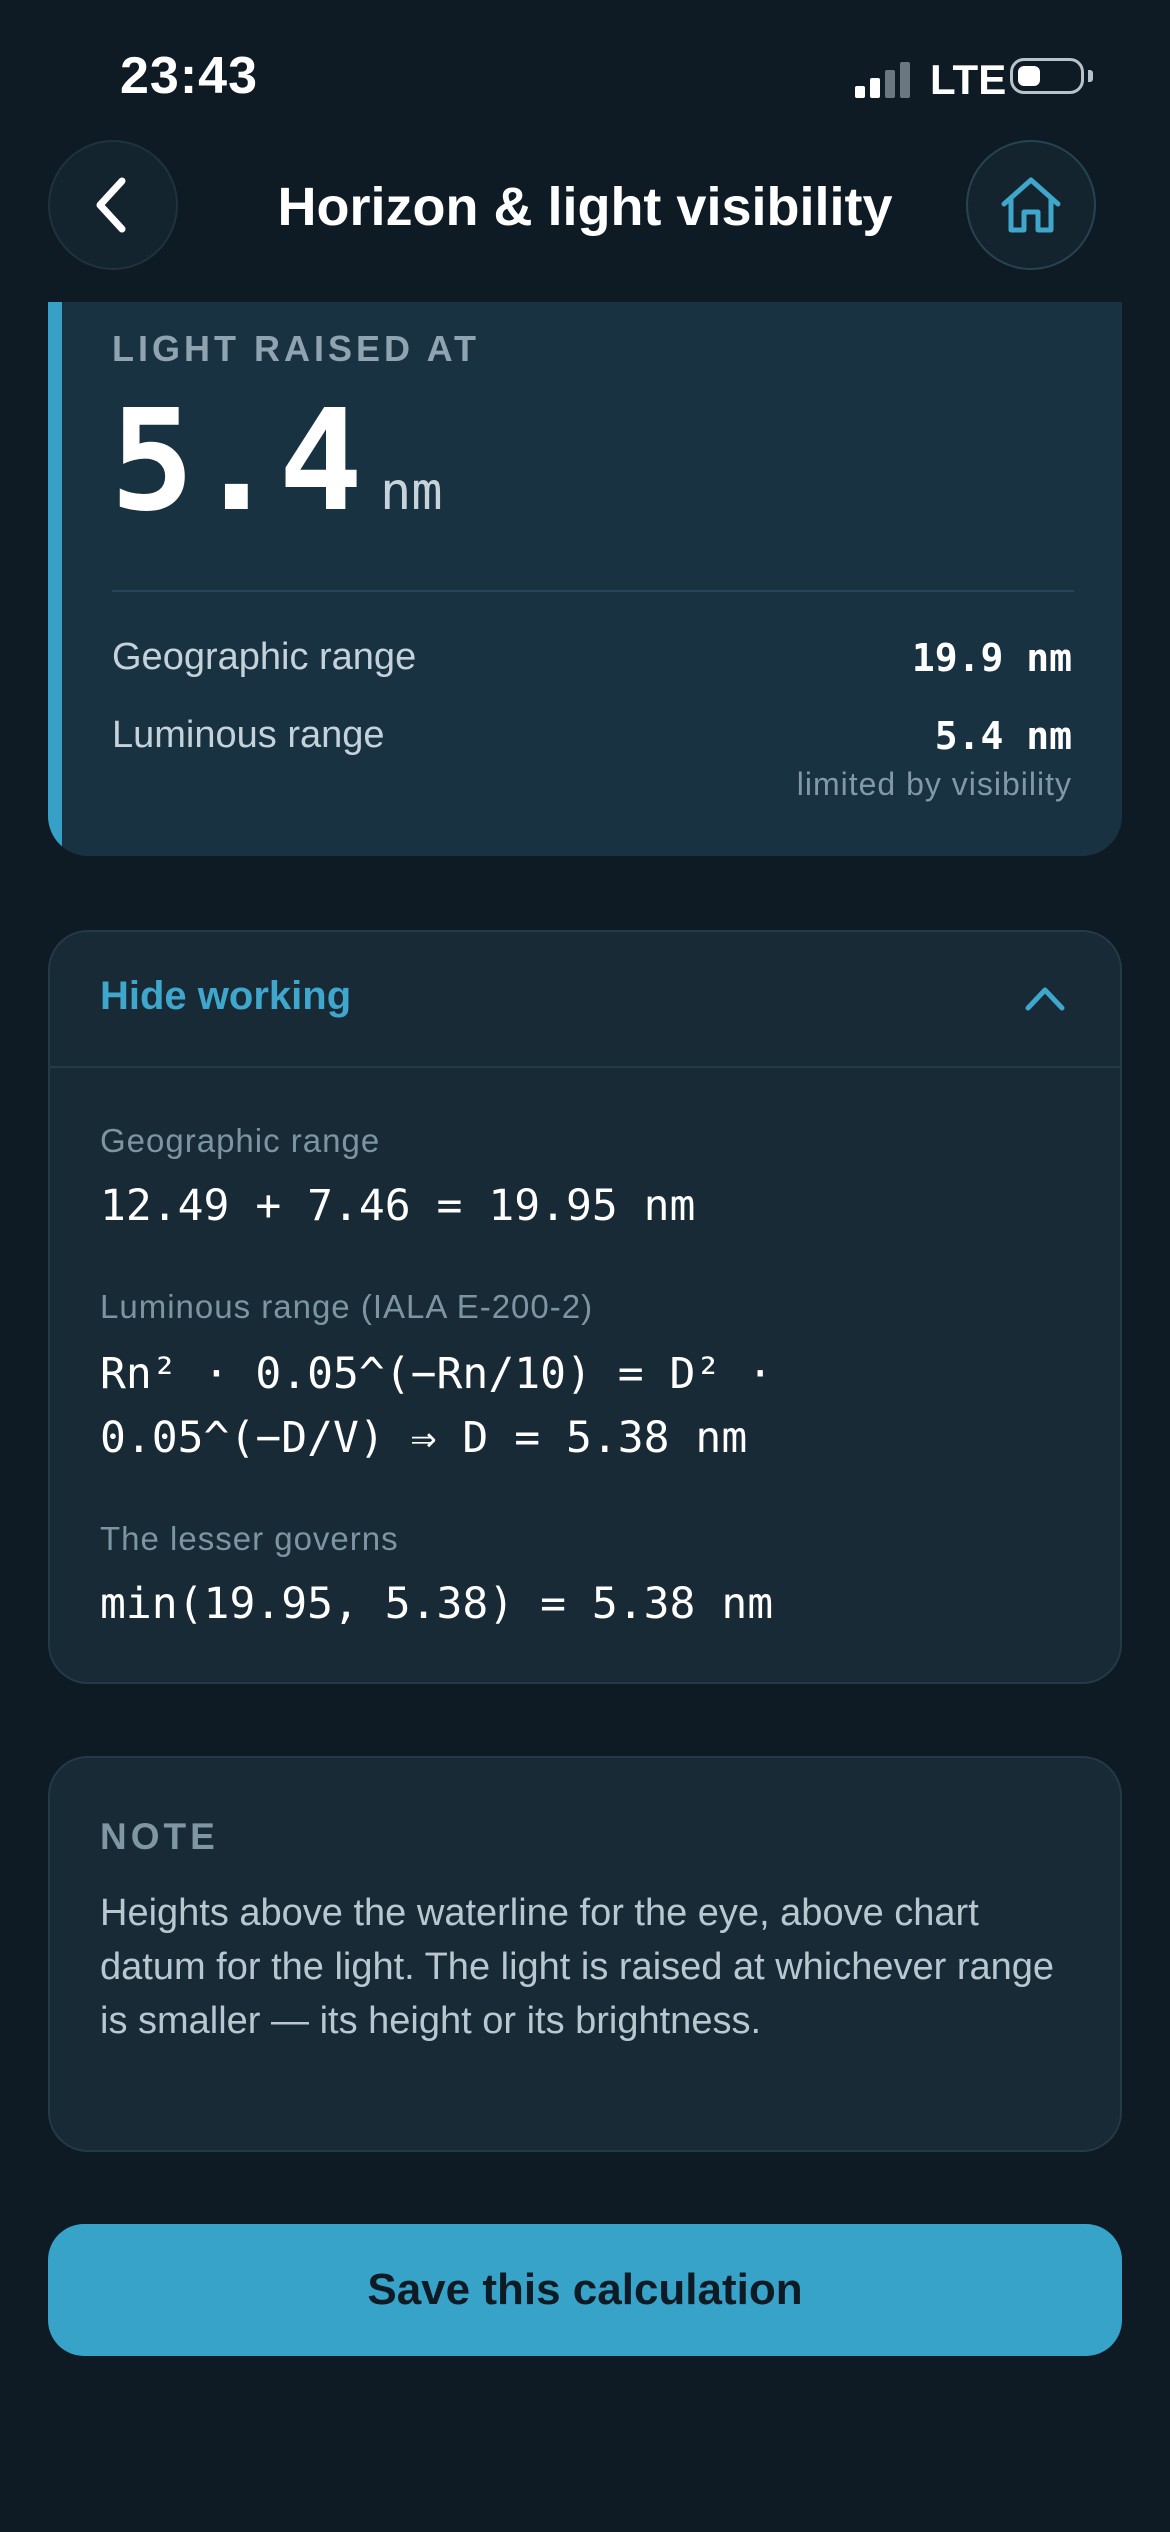 The width and height of the screenshot is (1170, 2532). What do you see at coordinates (189, 76) in the screenshot?
I see `status-time: 23:43` at bounding box center [189, 76].